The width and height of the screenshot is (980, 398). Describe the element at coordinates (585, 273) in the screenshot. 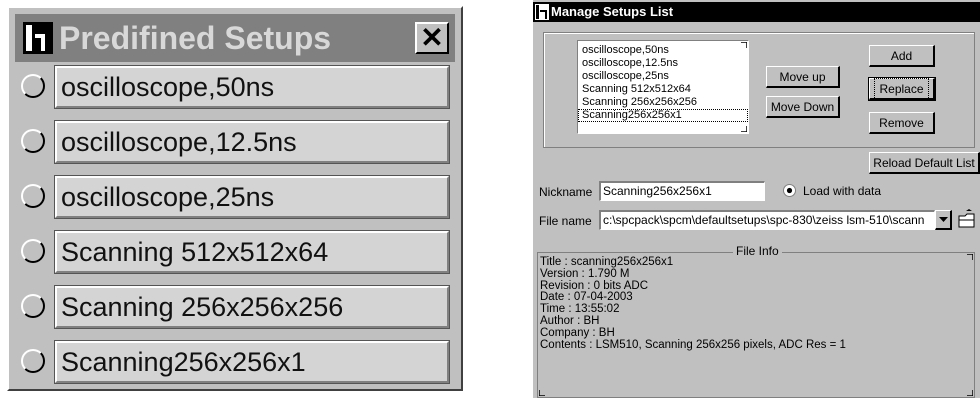

I see `file-info-line: Version : 1.790 M` at that location.